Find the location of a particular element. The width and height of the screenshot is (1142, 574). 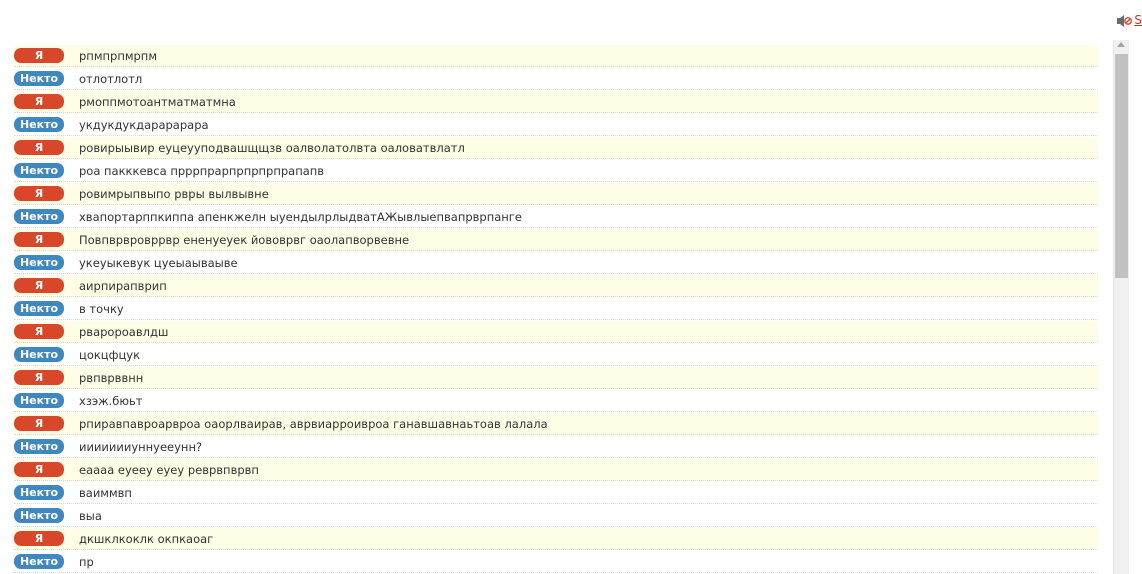

chat-message-row: Ярпмпрпмрпм is located at coordinates (556, 56).